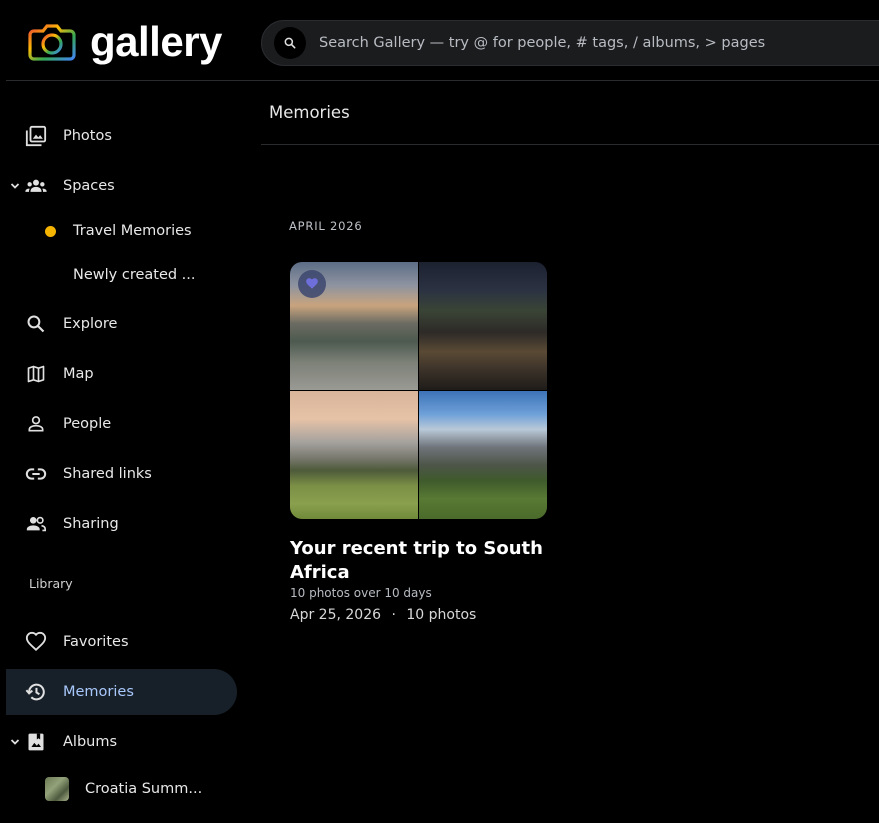 The height and width of the screenshot is (823, 879). What do you see at coordinates (89, 186) in the screenshot?
I see `sidebar-item-label: Spaces` at bounding box center [89, 186].